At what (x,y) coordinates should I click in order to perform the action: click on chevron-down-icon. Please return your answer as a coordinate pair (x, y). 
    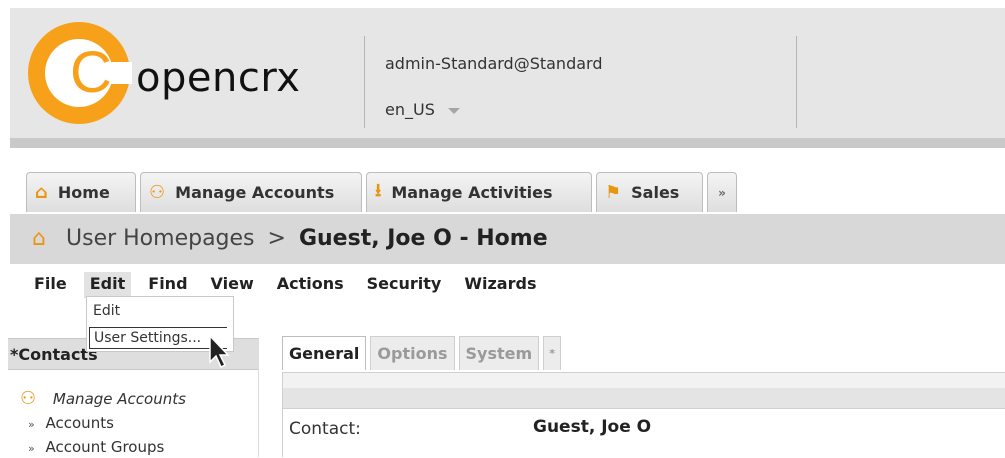
    Looking at the image, I should click on (453, 110).